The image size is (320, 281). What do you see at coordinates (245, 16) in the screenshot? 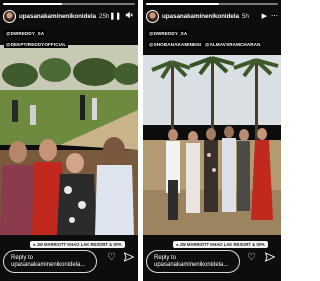
I see `story-time-ago: 5h` at bounding box center [245, 16].